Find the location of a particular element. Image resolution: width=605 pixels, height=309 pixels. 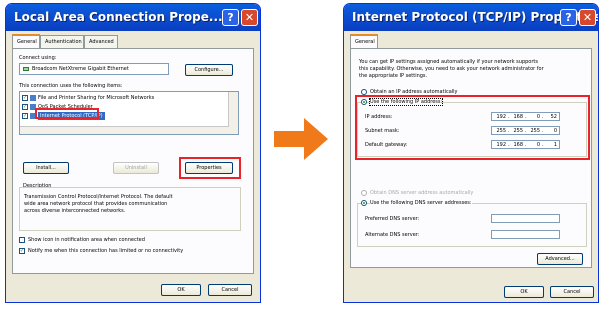

tab-strip: General Authentication Advanced is located at coordinates (133, 41).